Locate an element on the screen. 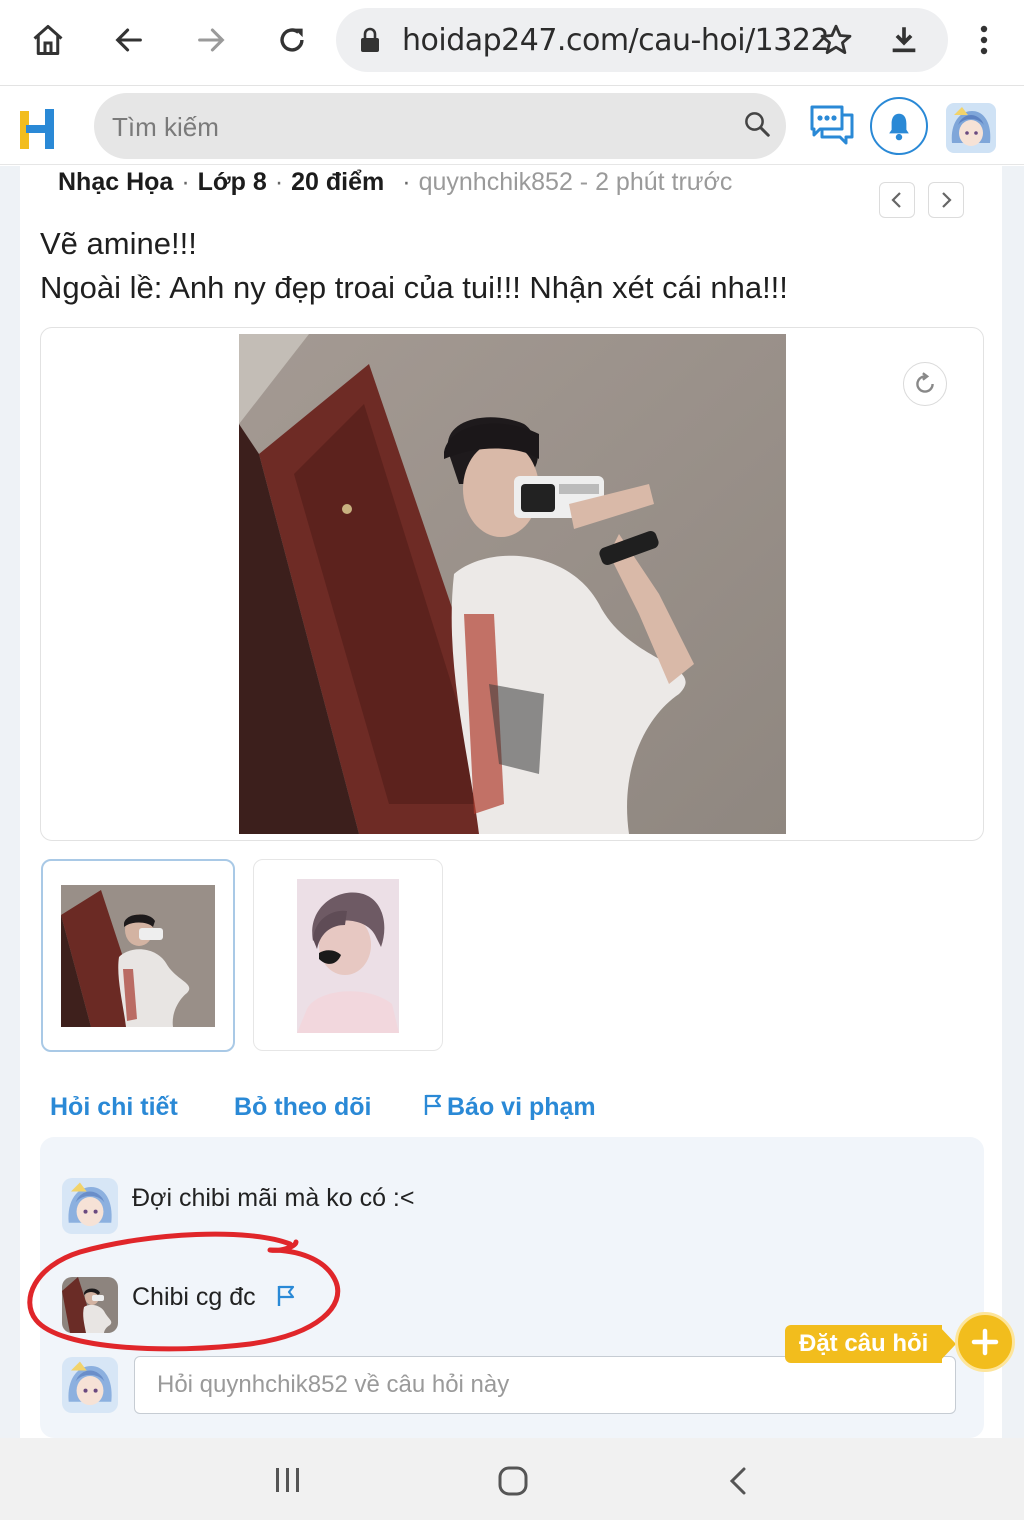 This screenshot has width=1024, height=1520. report-label: Báo vi phạm is located at coordinates (521, 1107).